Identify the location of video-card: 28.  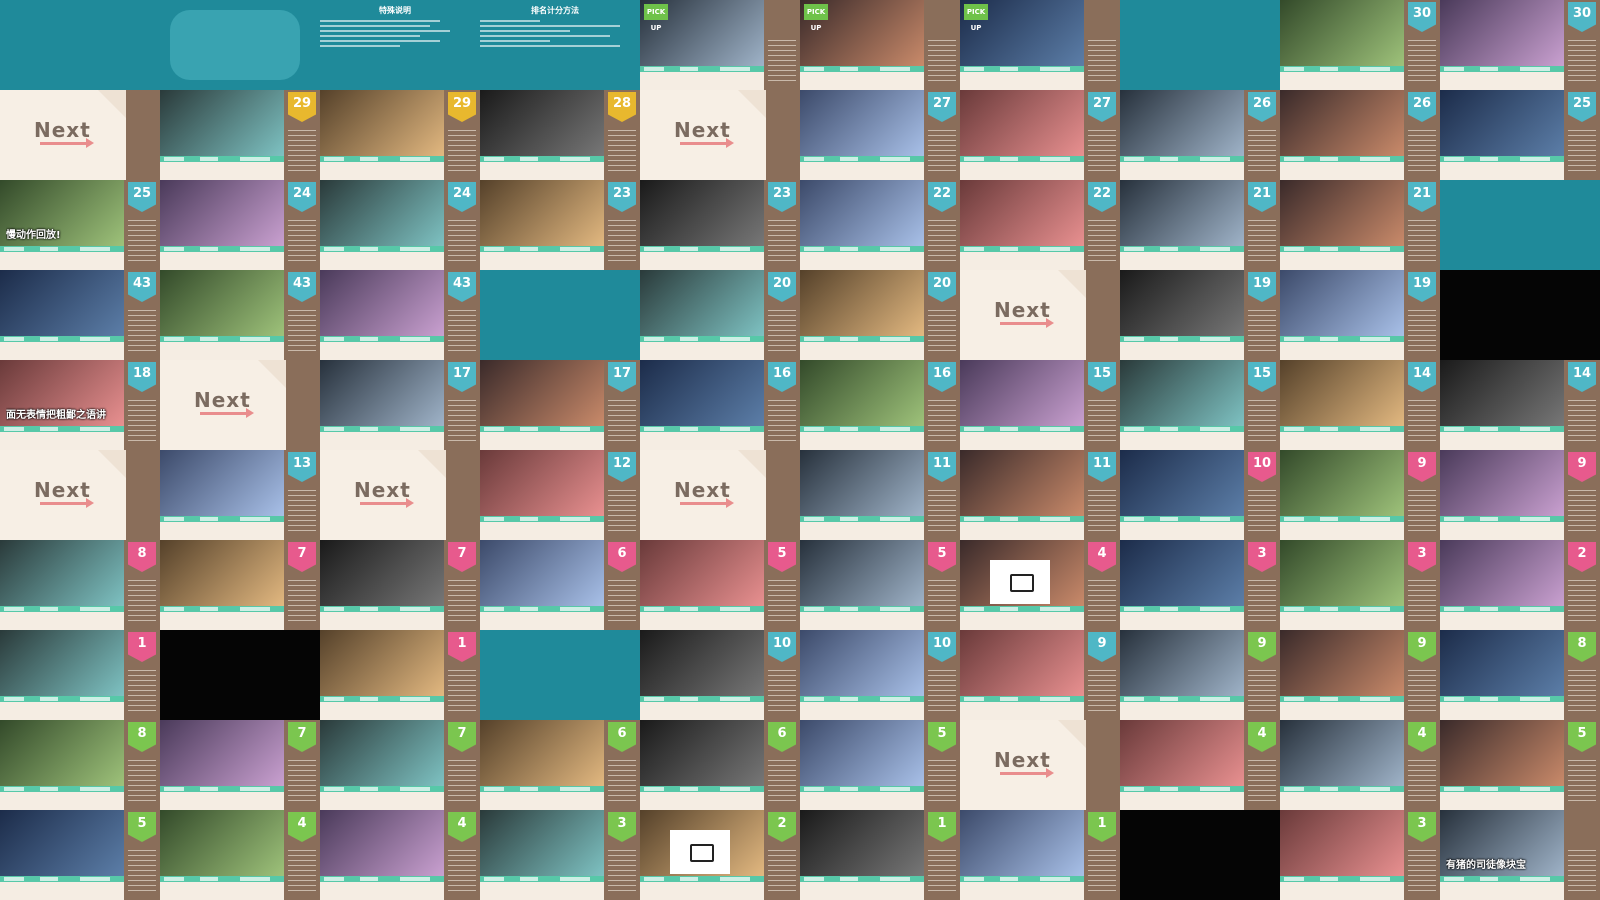
(560, 135).